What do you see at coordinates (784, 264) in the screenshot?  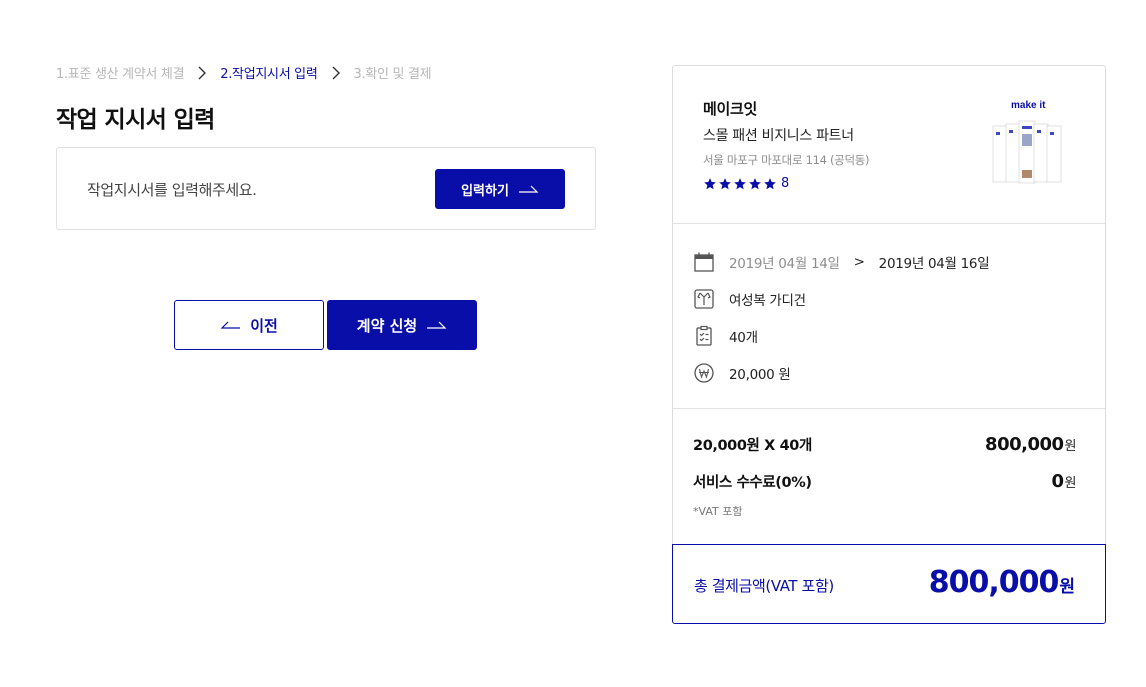 I see `start-date: 2019년 04월 14일` at bounding box center [784, 264].